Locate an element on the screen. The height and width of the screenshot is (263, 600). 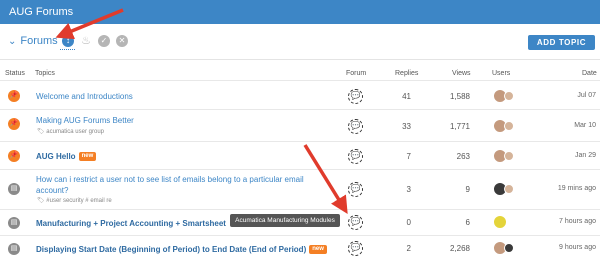
replies-count: 41 is located at coordinates (406, 96).